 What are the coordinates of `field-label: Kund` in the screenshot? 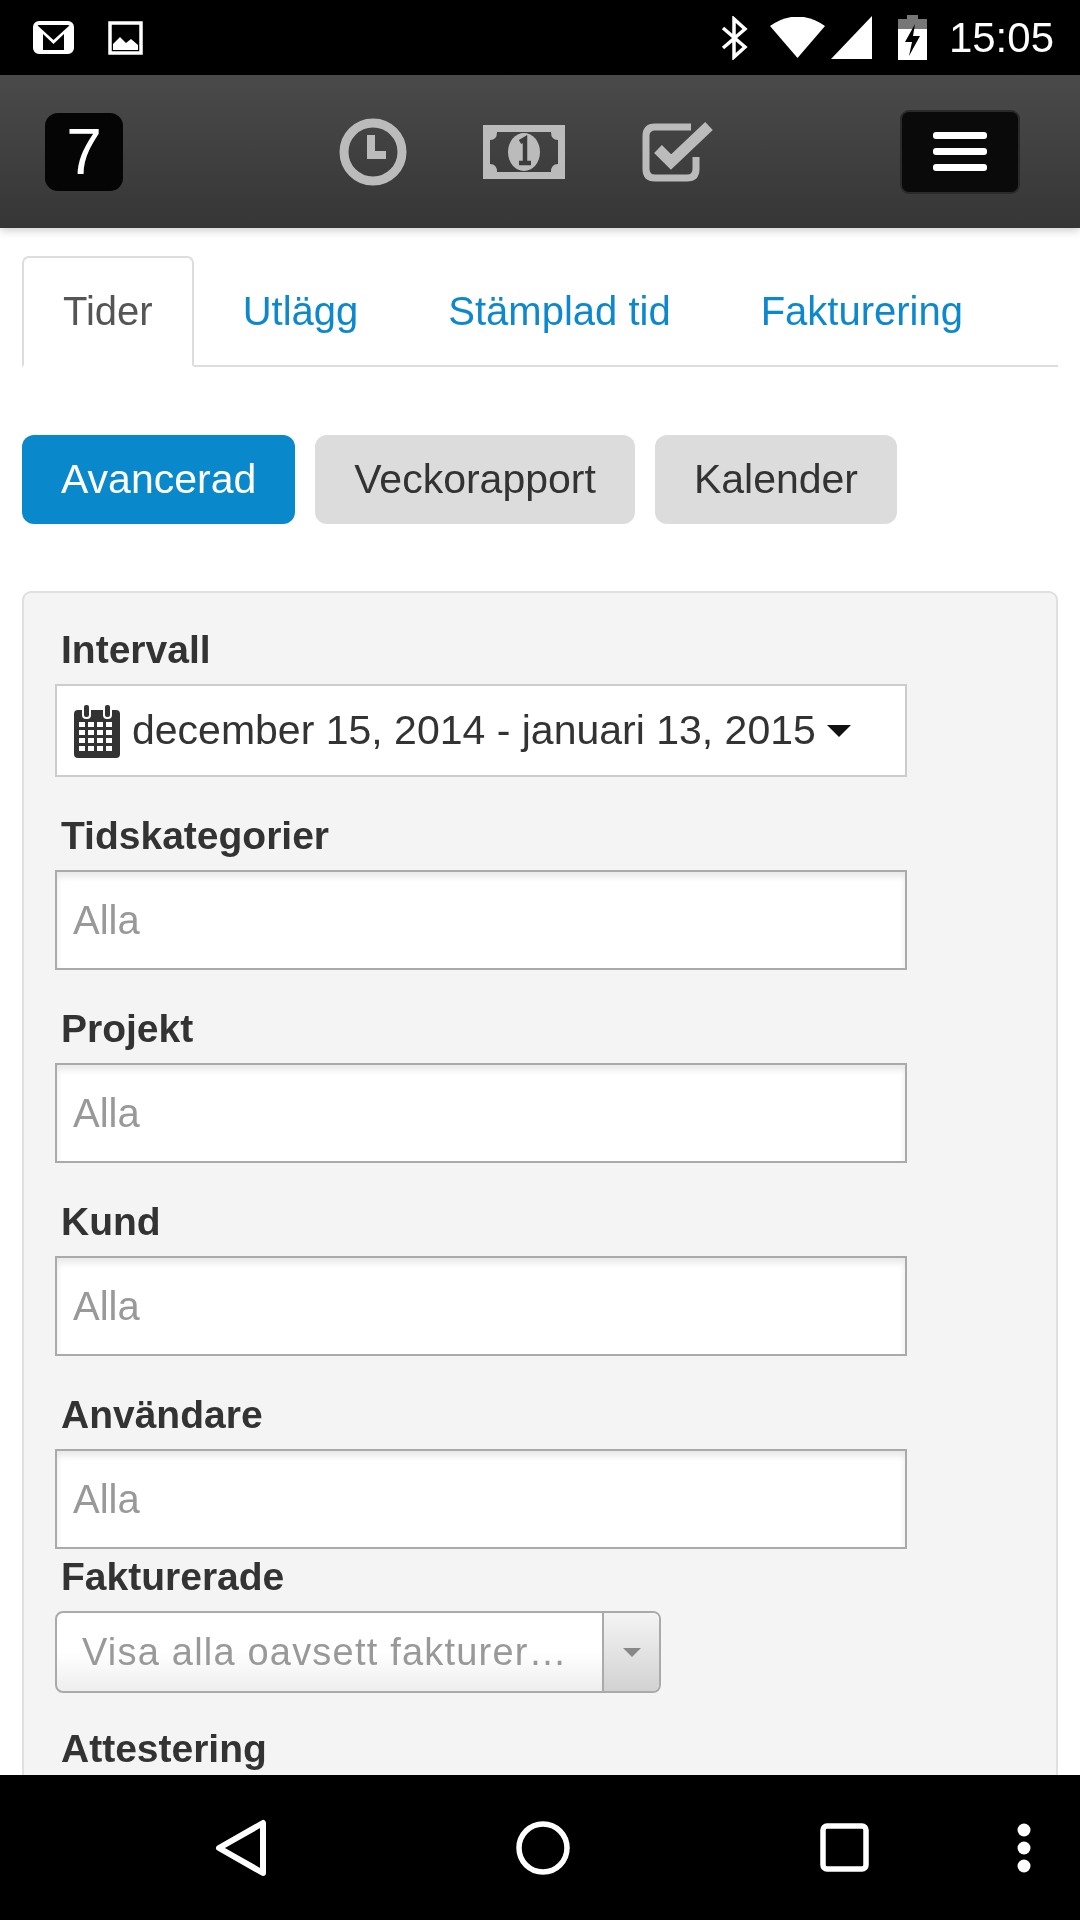 It's located at (111, 1222).